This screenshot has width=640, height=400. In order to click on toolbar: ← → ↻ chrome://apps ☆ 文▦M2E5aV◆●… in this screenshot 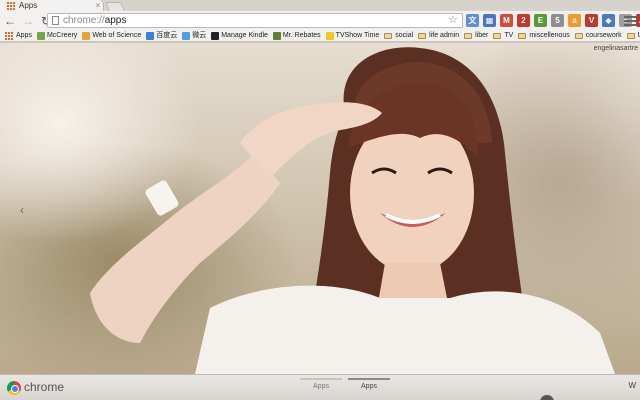, I will do `click(320, 20)`.